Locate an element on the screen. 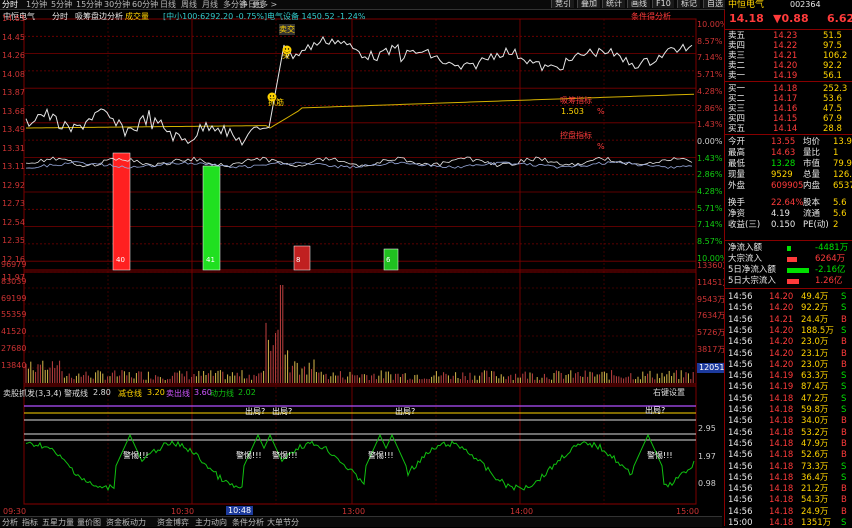 This screenshot has width=852, height=528. condition-analysis-link: 条件得分析 is located at coordinates (651, 16).